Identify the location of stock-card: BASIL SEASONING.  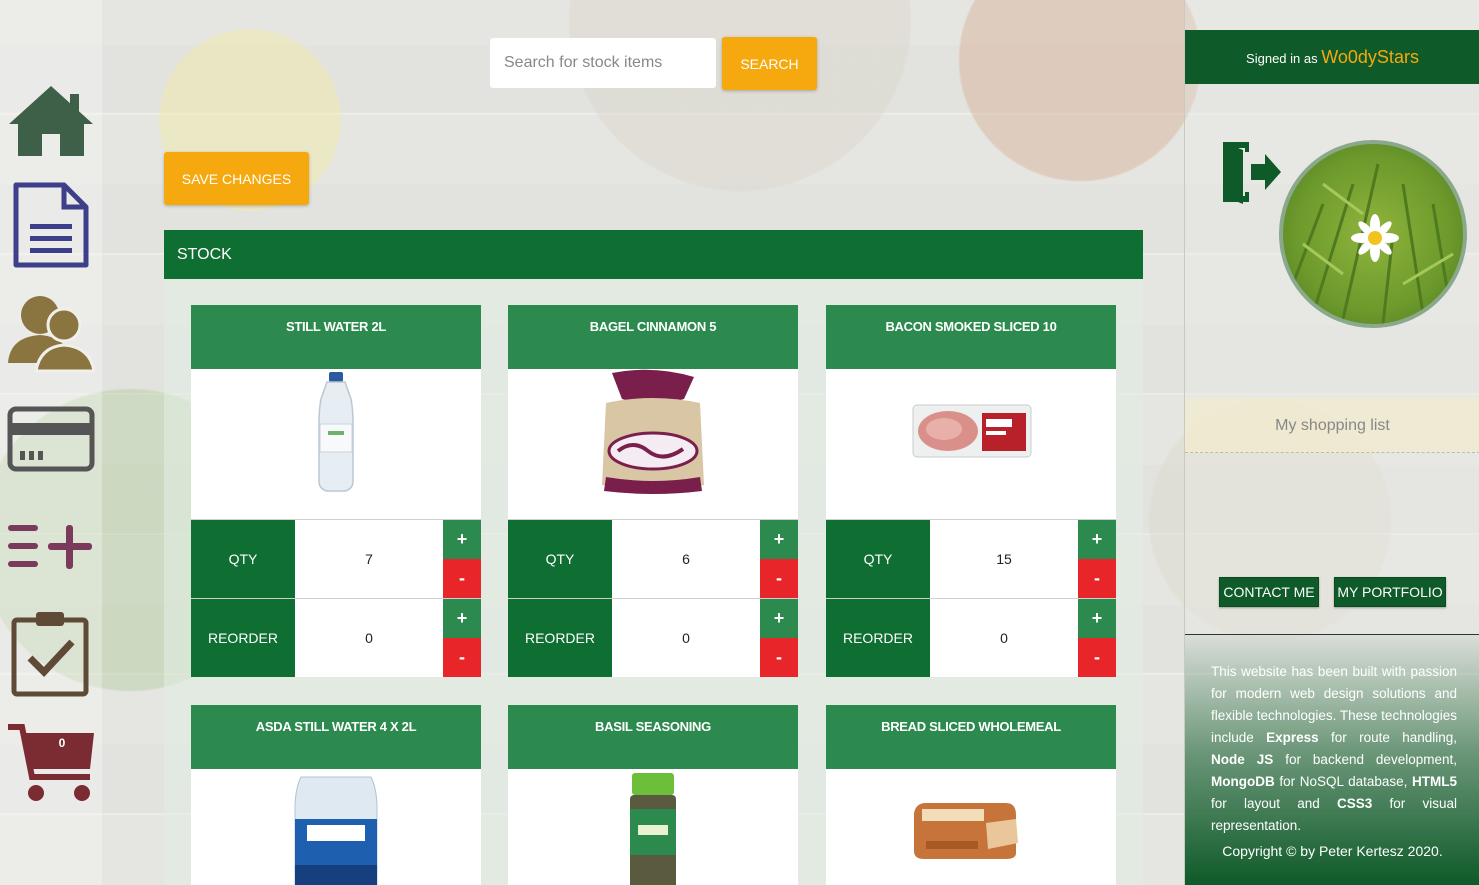
(653, 795).